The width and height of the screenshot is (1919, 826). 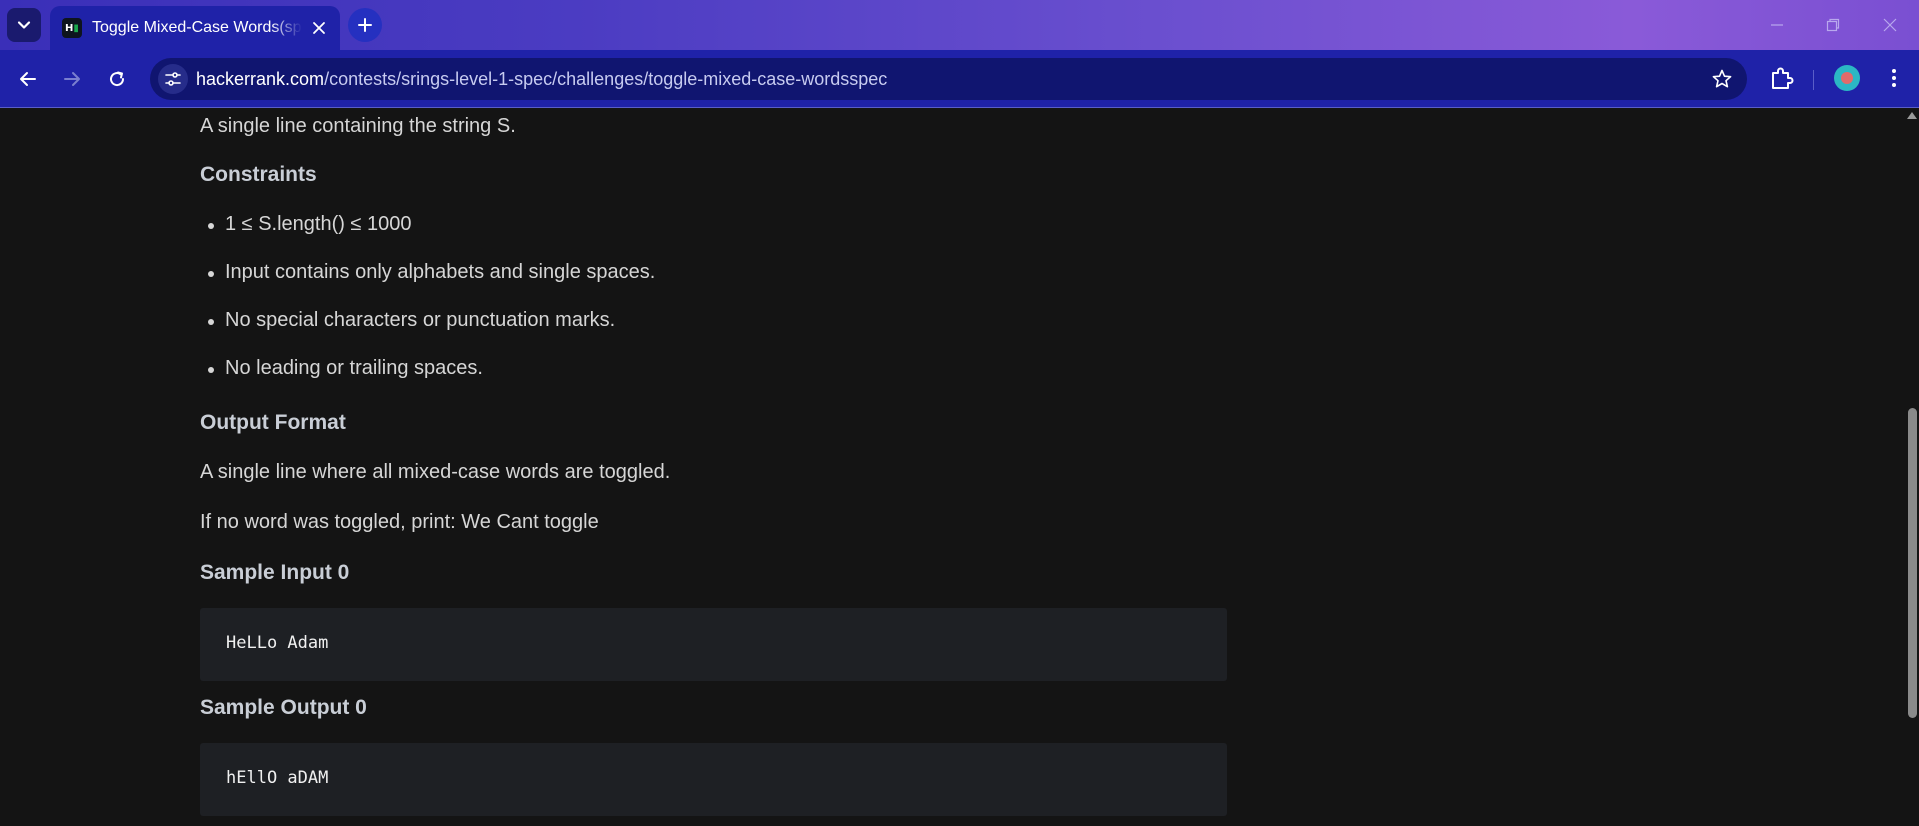 I want to click on kebab-menu-icon, so click(x=1894, y=78).